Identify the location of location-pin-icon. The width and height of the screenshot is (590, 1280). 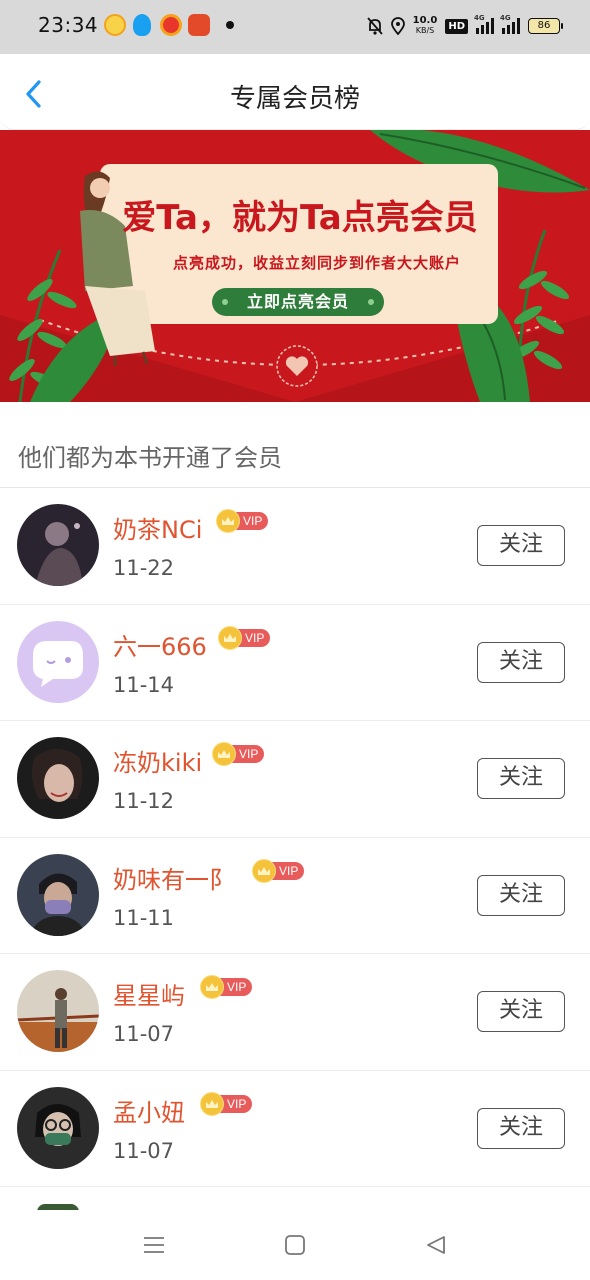
(397, 26).